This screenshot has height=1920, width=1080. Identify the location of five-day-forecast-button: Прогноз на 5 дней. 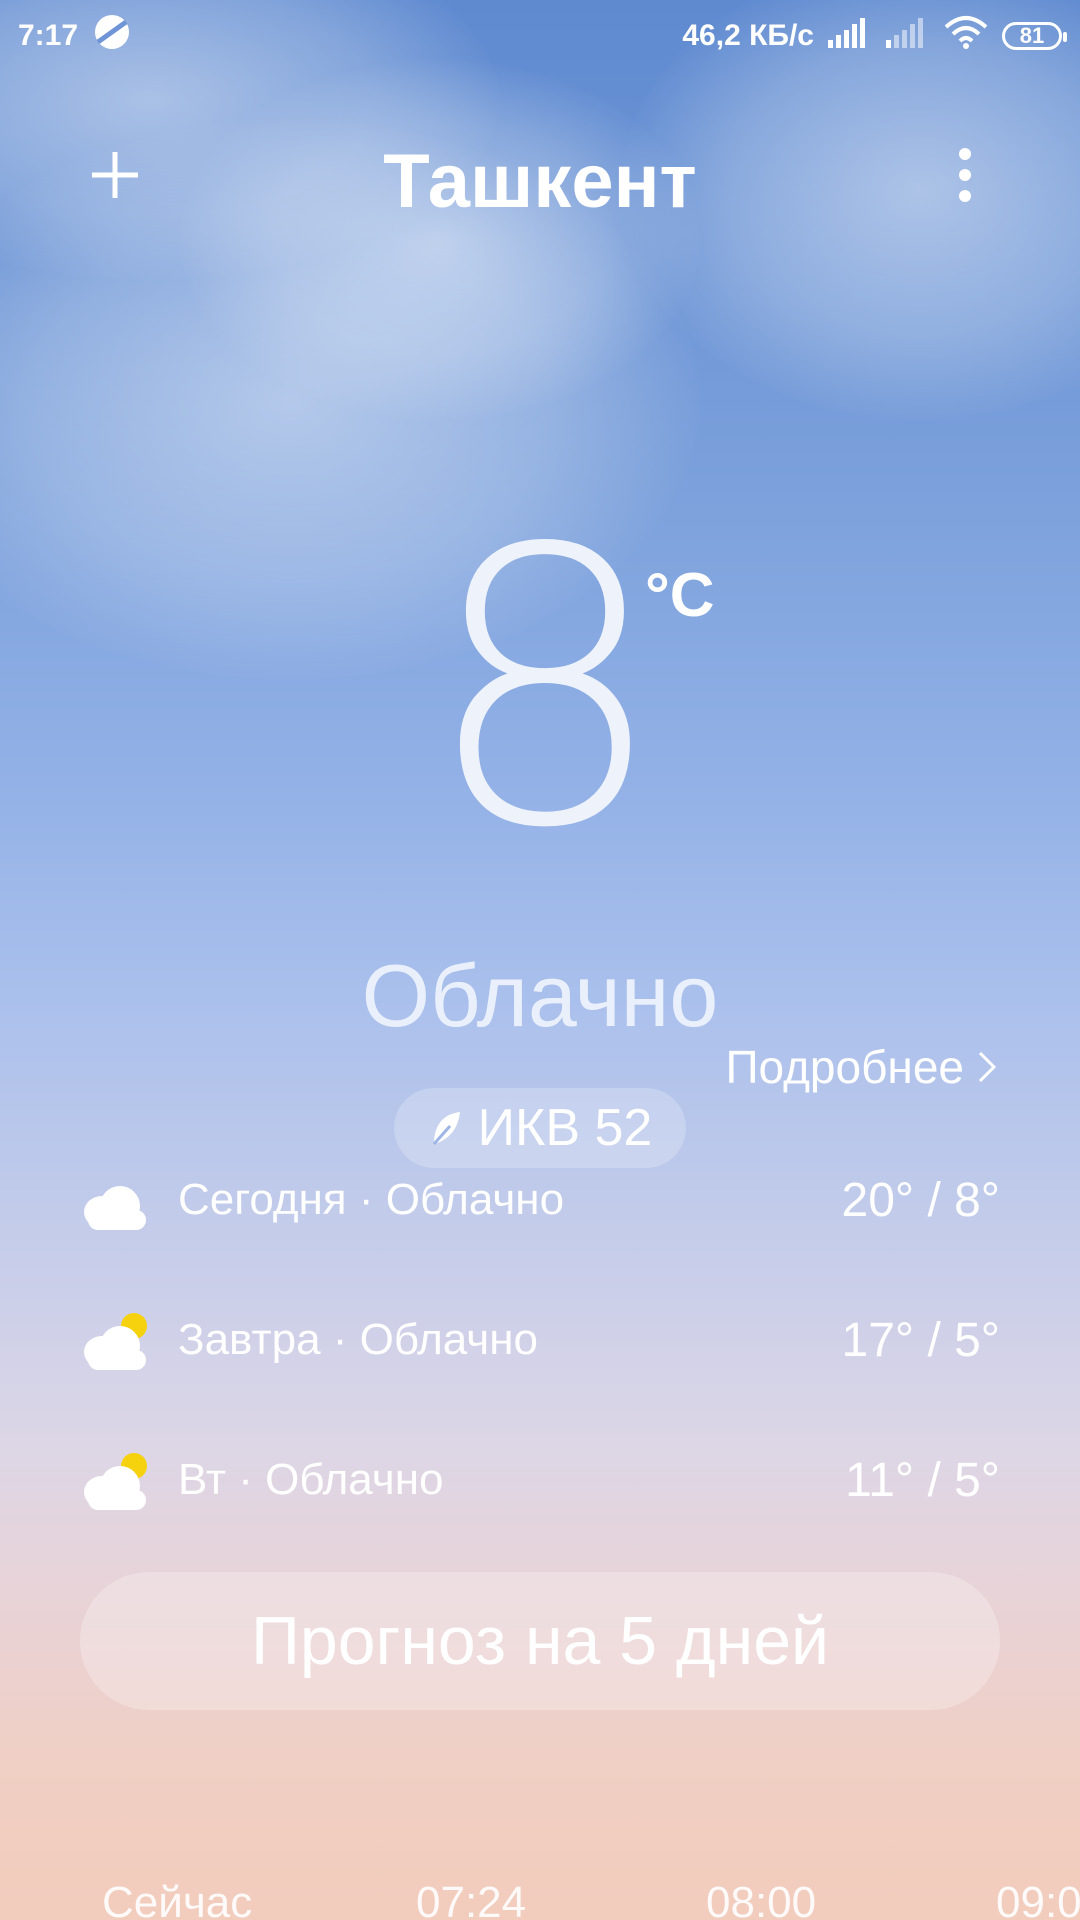
(540, 1641).